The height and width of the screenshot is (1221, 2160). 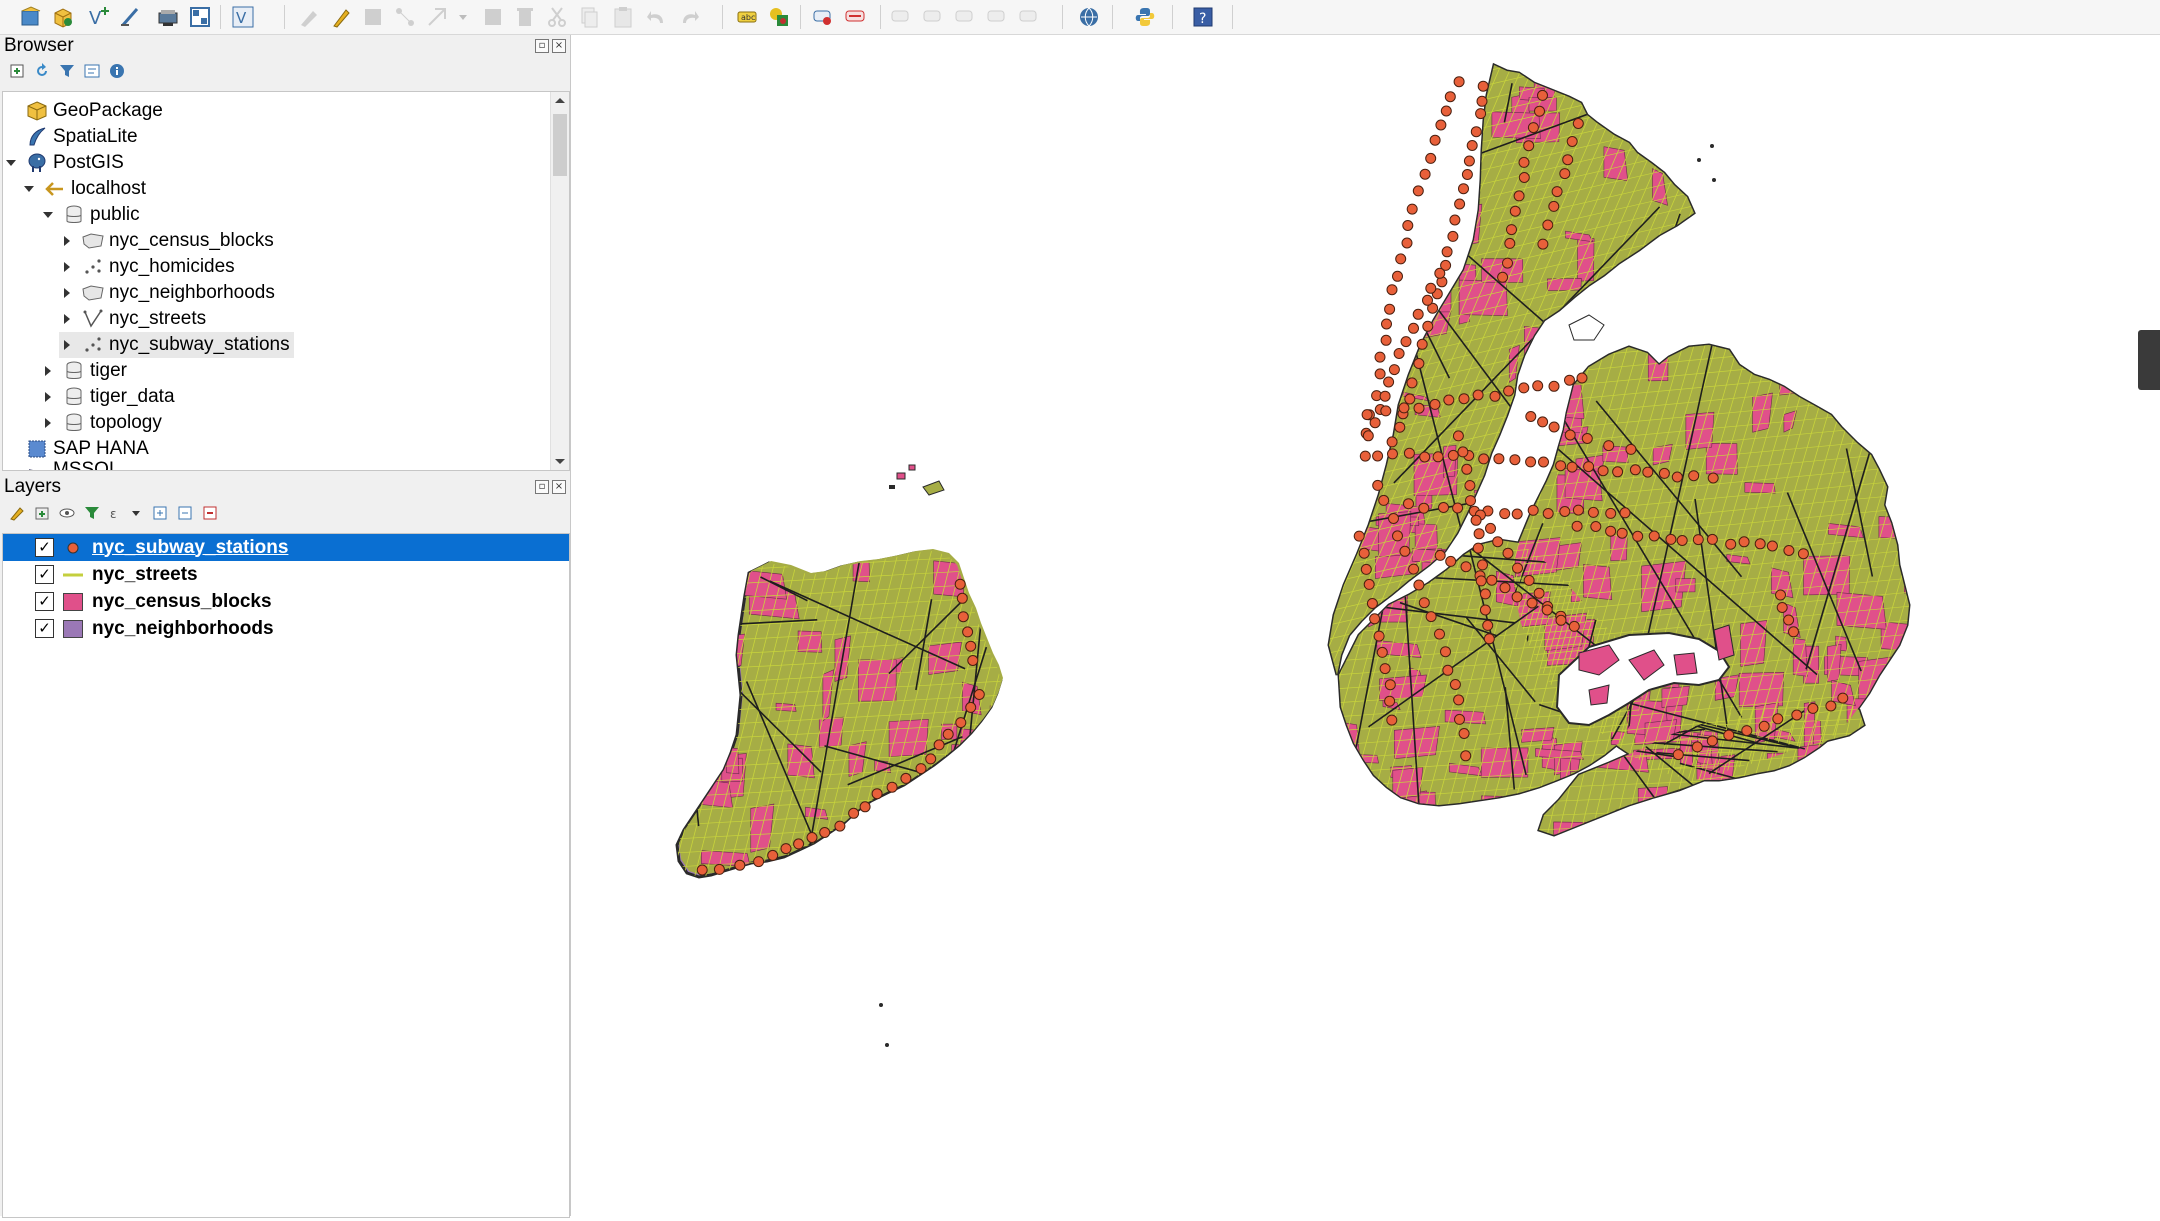 I want to click on cut-icon, so click(x=557, y=17).